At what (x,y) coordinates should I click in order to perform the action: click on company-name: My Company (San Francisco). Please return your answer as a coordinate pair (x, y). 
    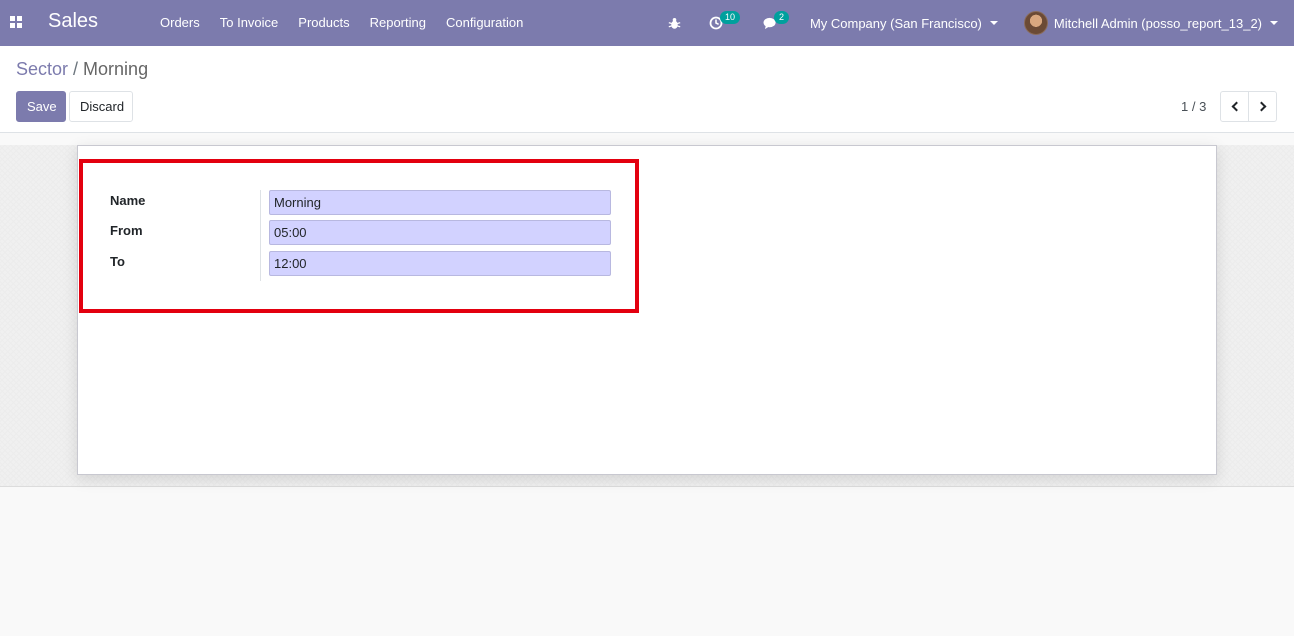
    Looking at the image, I should click on (895, 23).